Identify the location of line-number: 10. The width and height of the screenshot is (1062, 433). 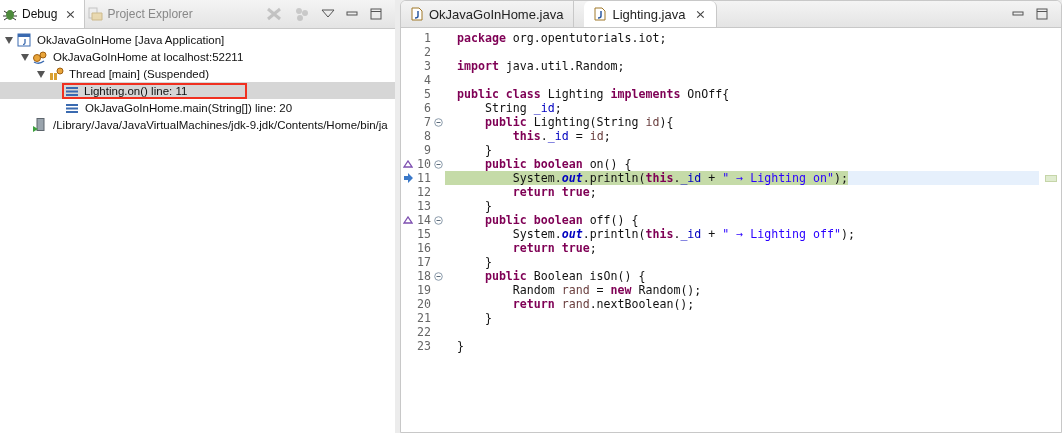
(423, 164).